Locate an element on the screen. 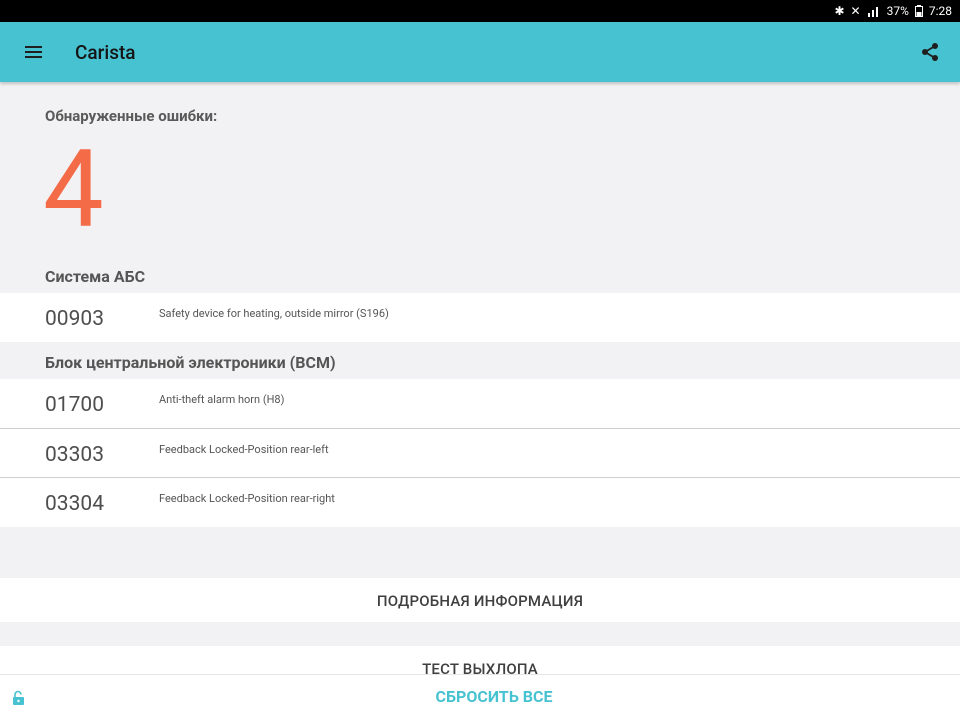 Image resolution: width=960 pixels, height=721 pixels. status-bar: ✱ ✕ 37% 7:28 is located at coordinates (480, 11).